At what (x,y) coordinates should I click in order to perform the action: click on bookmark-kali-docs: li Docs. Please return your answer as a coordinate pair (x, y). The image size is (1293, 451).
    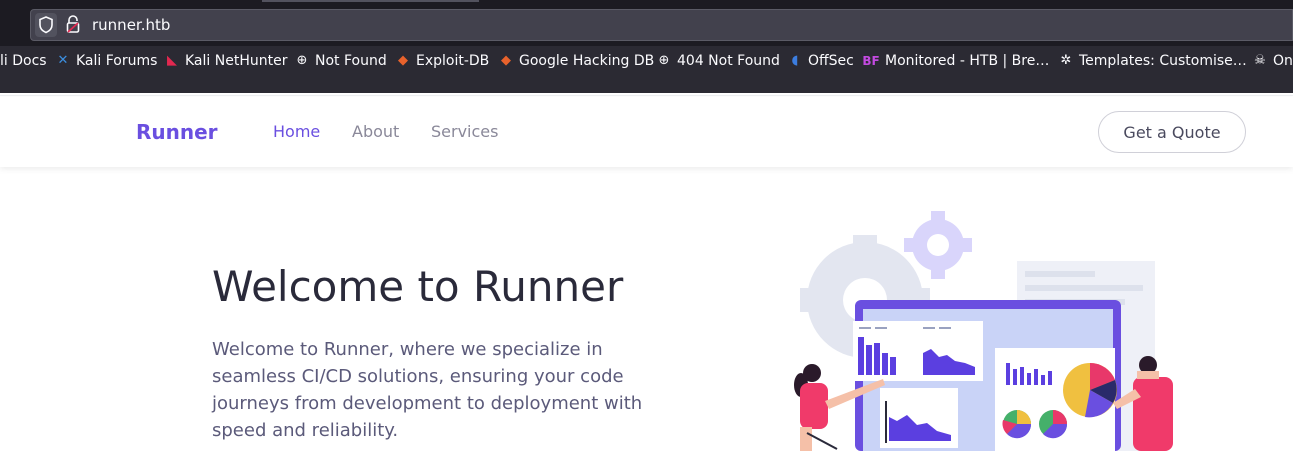
    Looking at the image, I should click on (23, 61).